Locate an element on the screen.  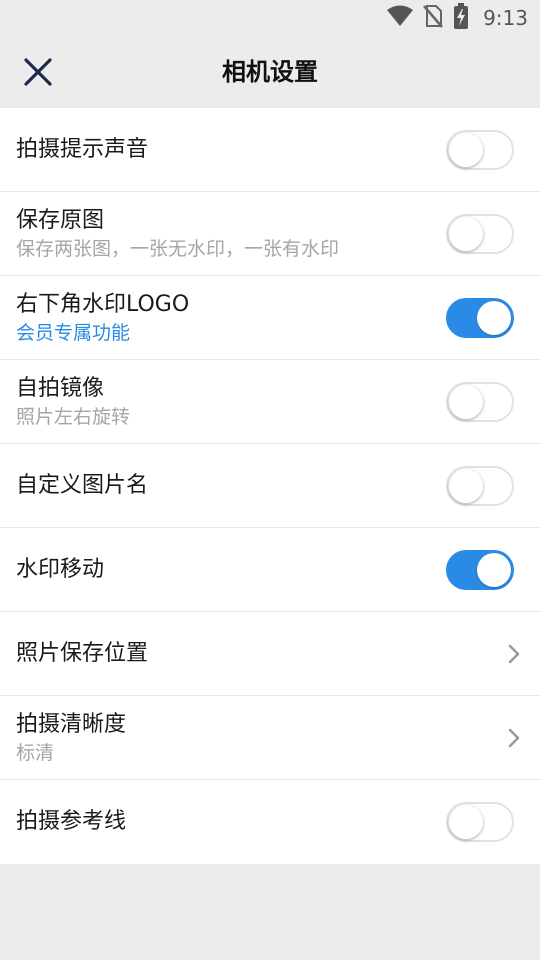
setting-photo-save-location: 照片保存位置 is located at coordinates (270, 654).